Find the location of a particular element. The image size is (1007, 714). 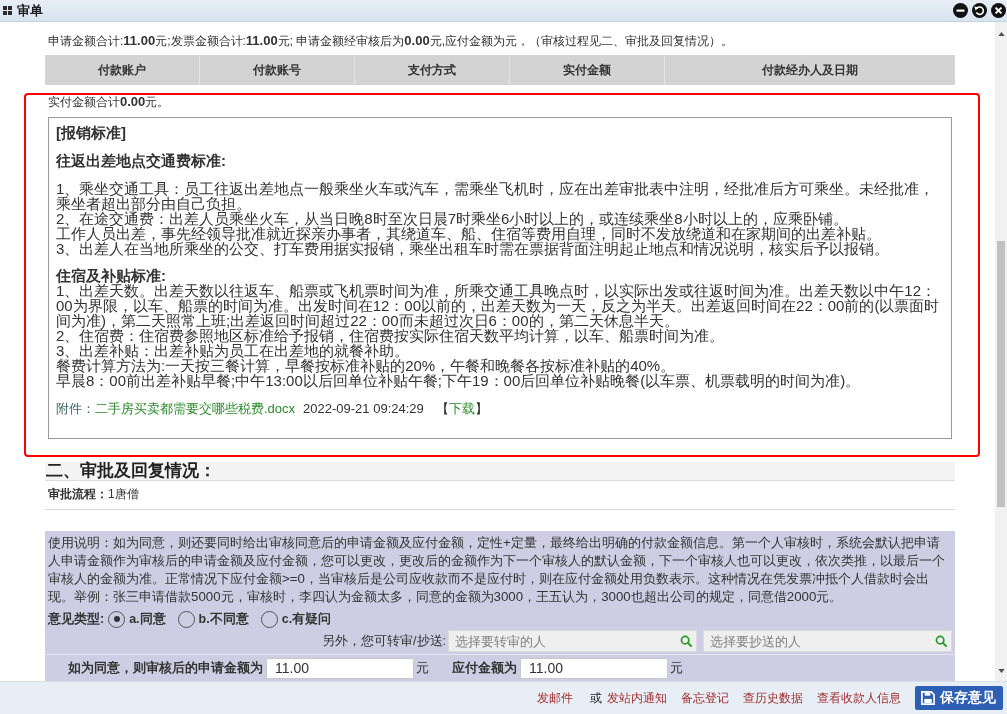

conjunction-text: 或 is located at coordinates (596, 698).